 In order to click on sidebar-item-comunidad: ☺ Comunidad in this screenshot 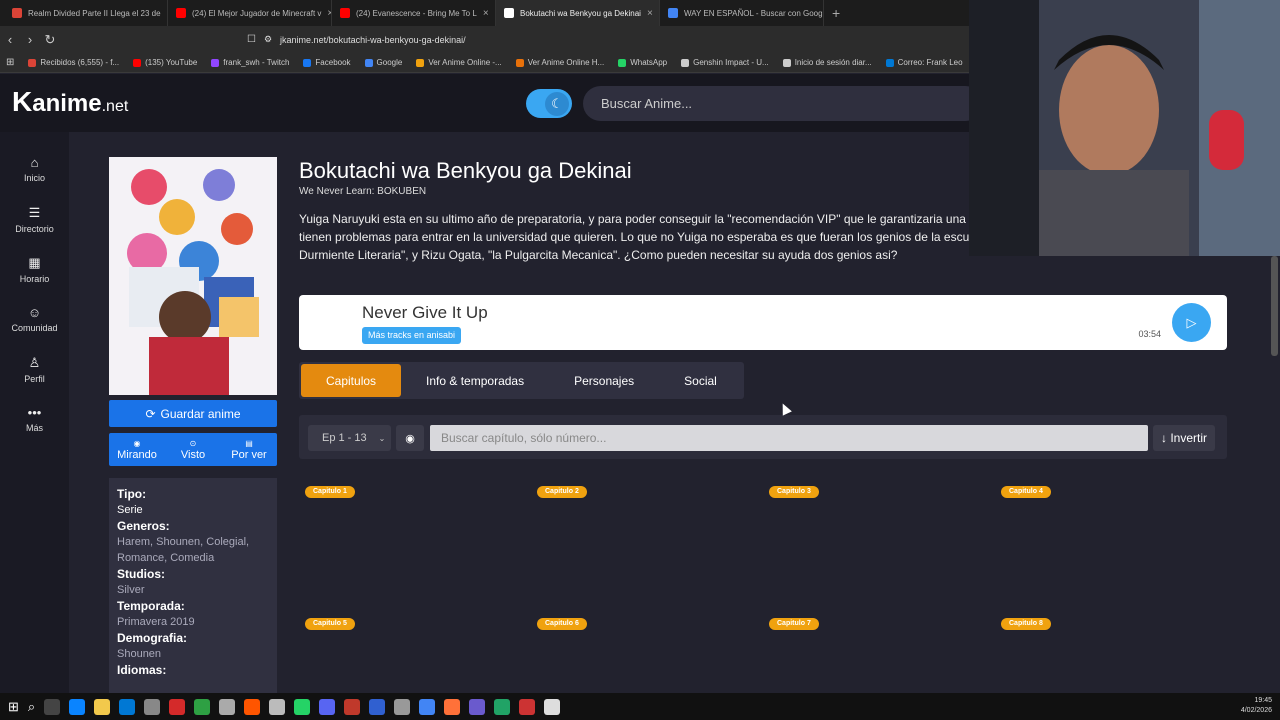, I will do `click(34, 319)`.